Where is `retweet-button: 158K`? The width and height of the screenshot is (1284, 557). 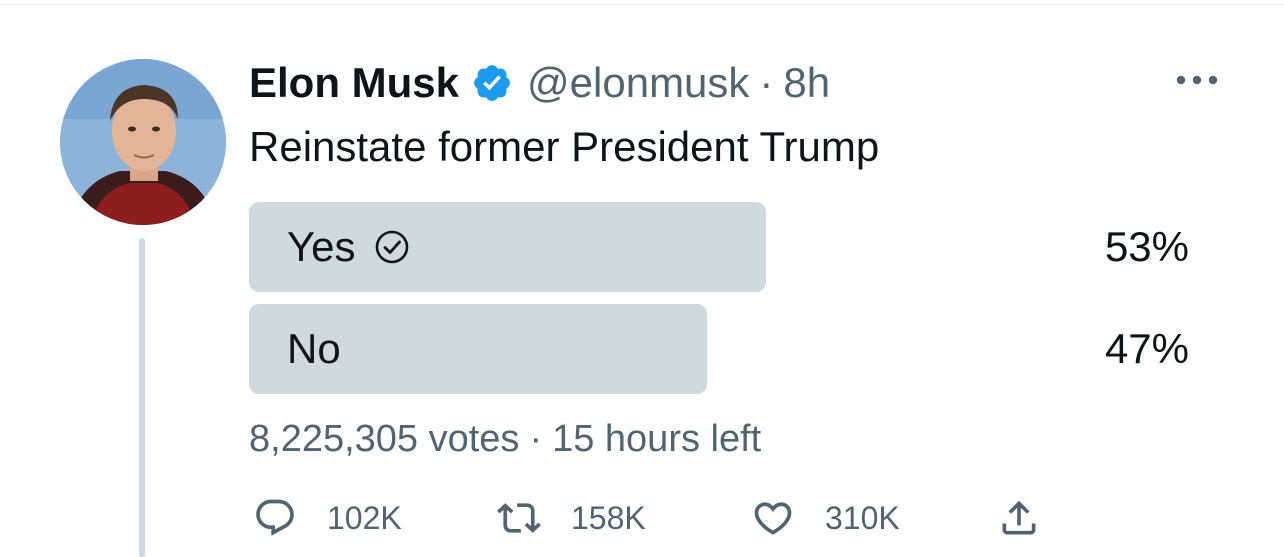 retweet-button: 158K is located at coordinates (571, 518).